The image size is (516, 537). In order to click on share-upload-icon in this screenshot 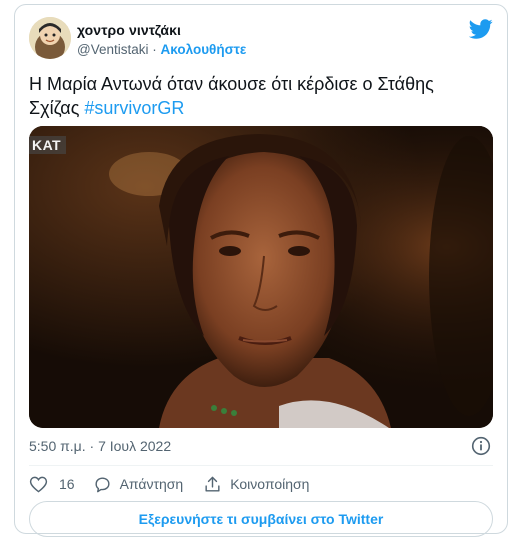, I will do `click(212, 484)`.